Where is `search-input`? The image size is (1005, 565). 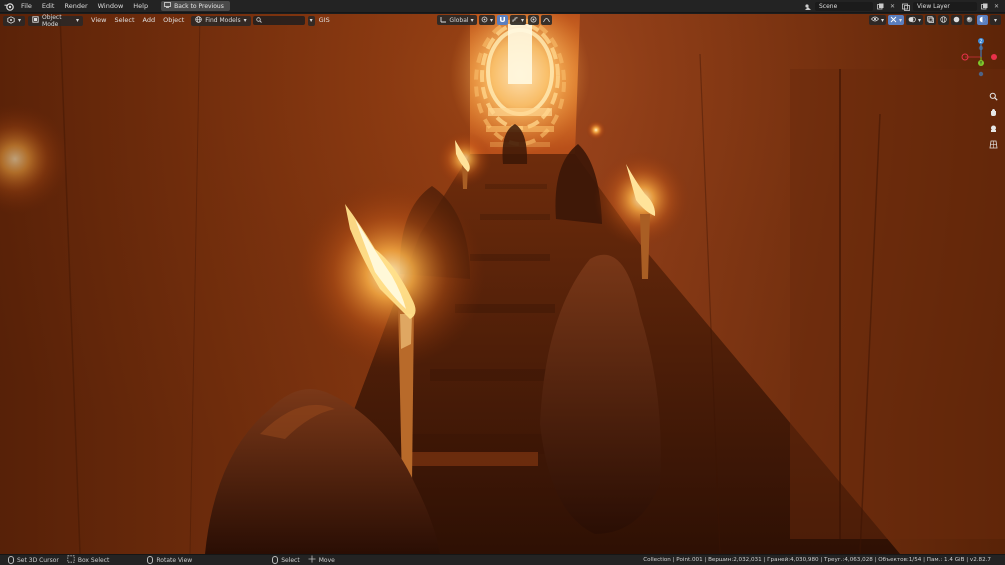
search-input is located at coordinates (278, 20).